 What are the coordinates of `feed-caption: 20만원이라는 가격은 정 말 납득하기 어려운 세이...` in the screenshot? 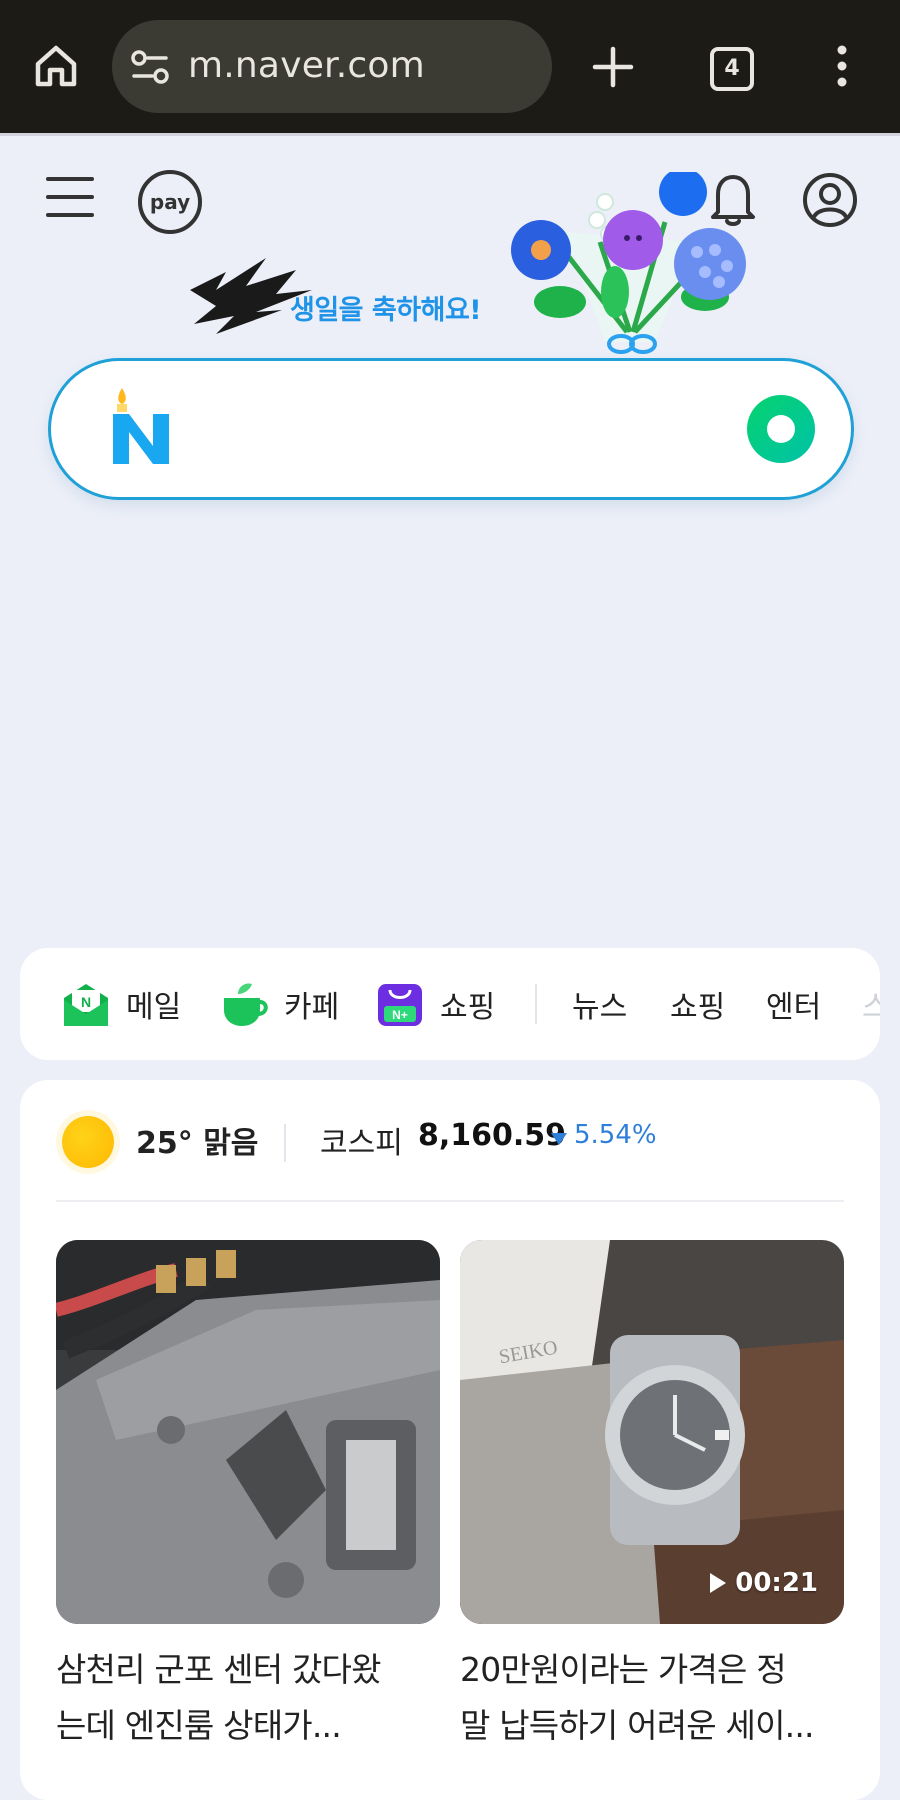 It's located at (652, 1698).